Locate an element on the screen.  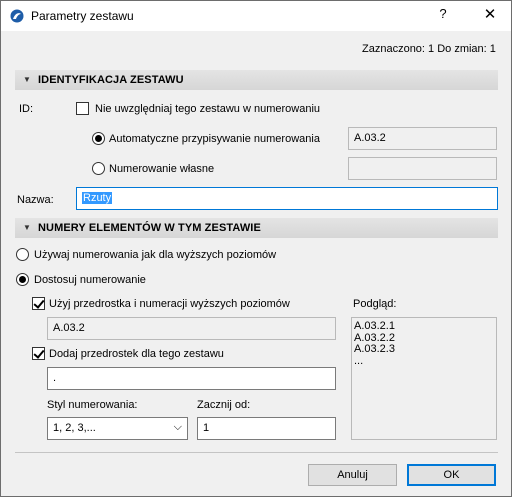
use-parent-numbering-radio is located at coordinates (22, 254).